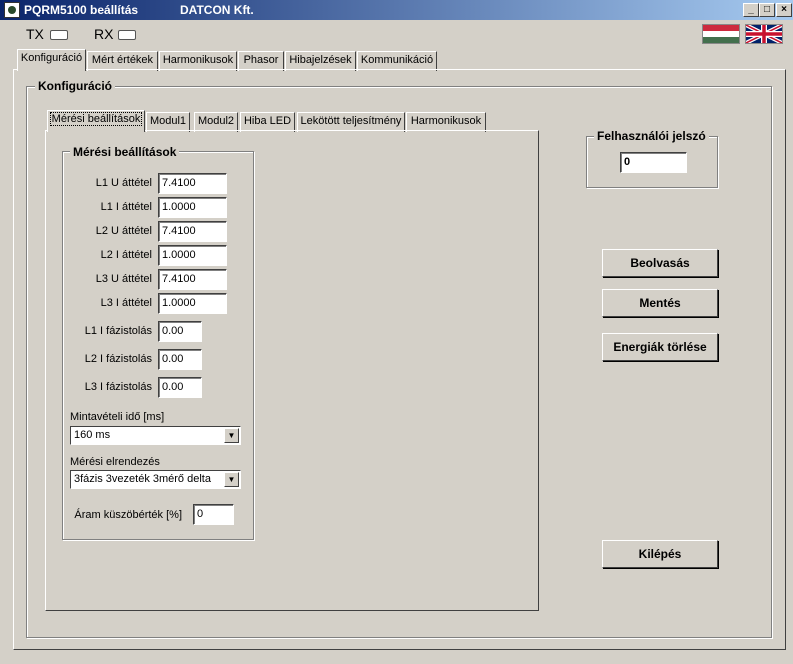 The width and height of the screenshot is (793, 664). Describe the element at coordinates (128, 515) in the screenshot. I see `threshold-label: Áram küszöbérték [%]` at that location.